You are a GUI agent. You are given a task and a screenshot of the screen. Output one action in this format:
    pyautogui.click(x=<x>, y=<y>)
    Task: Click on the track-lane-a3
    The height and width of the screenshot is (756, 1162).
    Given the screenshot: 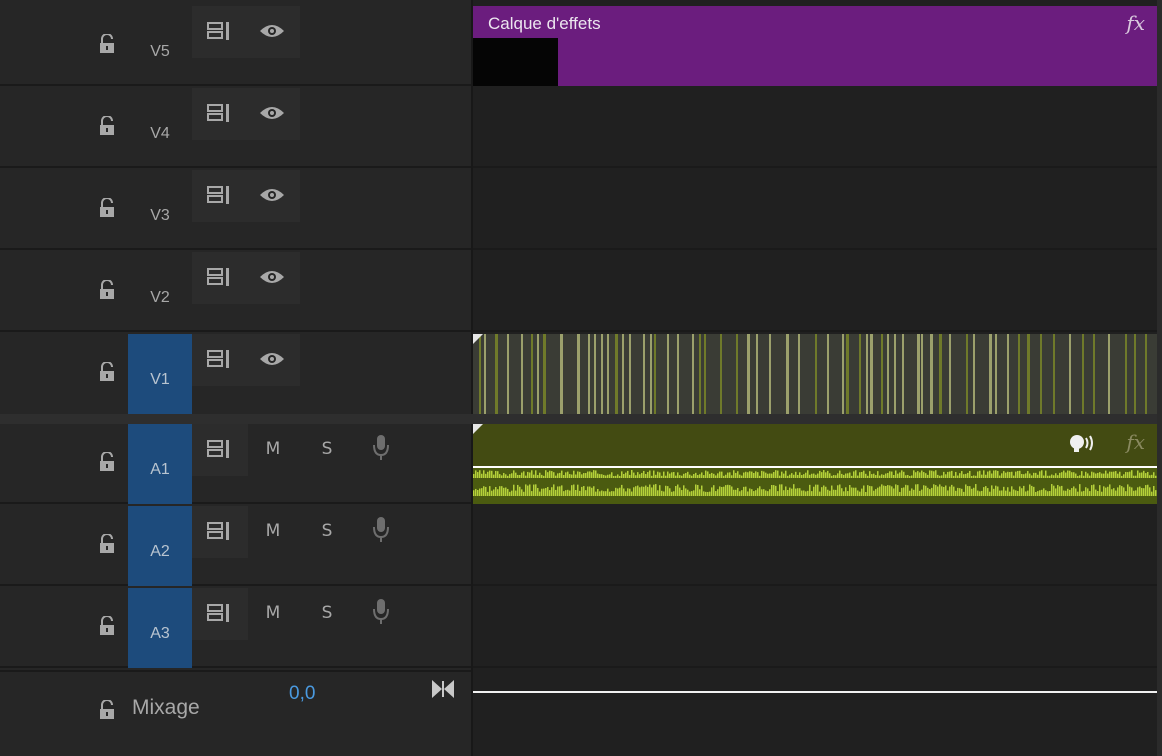 What is the action you would take?
    pyautogui.click(x=817, y=628)
    